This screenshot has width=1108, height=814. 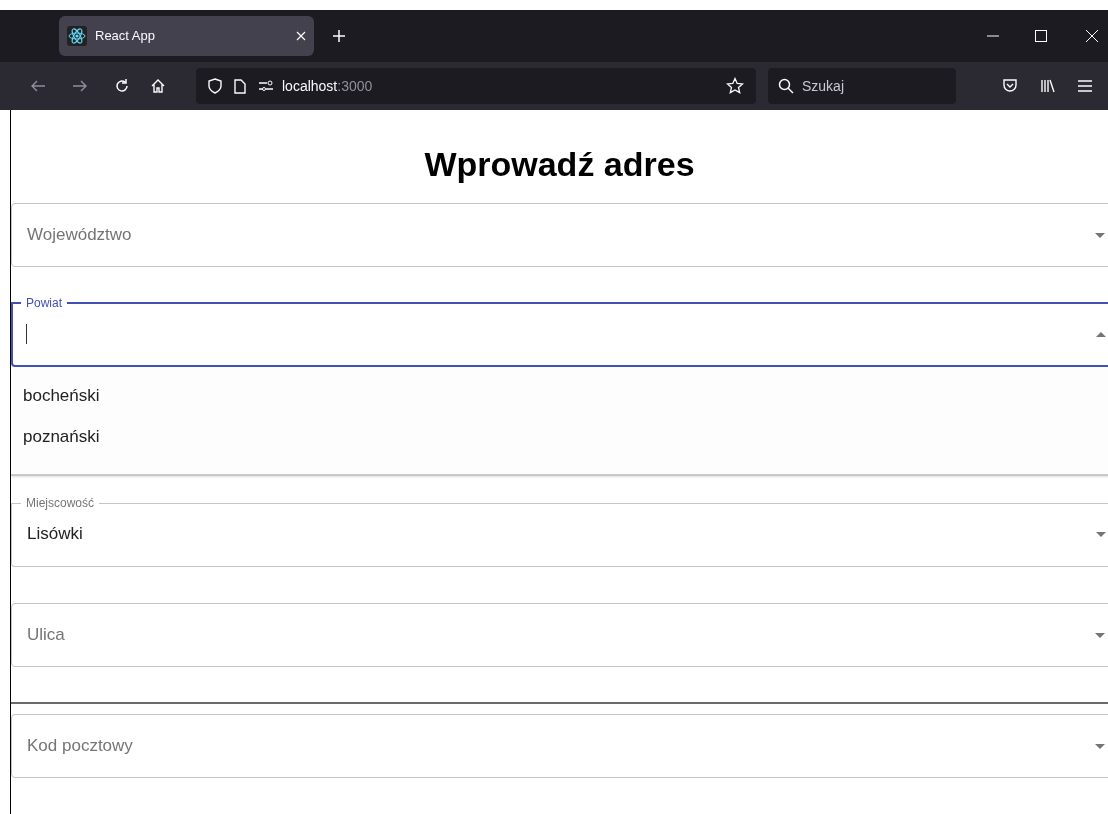 I want to click on text-cursor, so click(x=26, y=334).